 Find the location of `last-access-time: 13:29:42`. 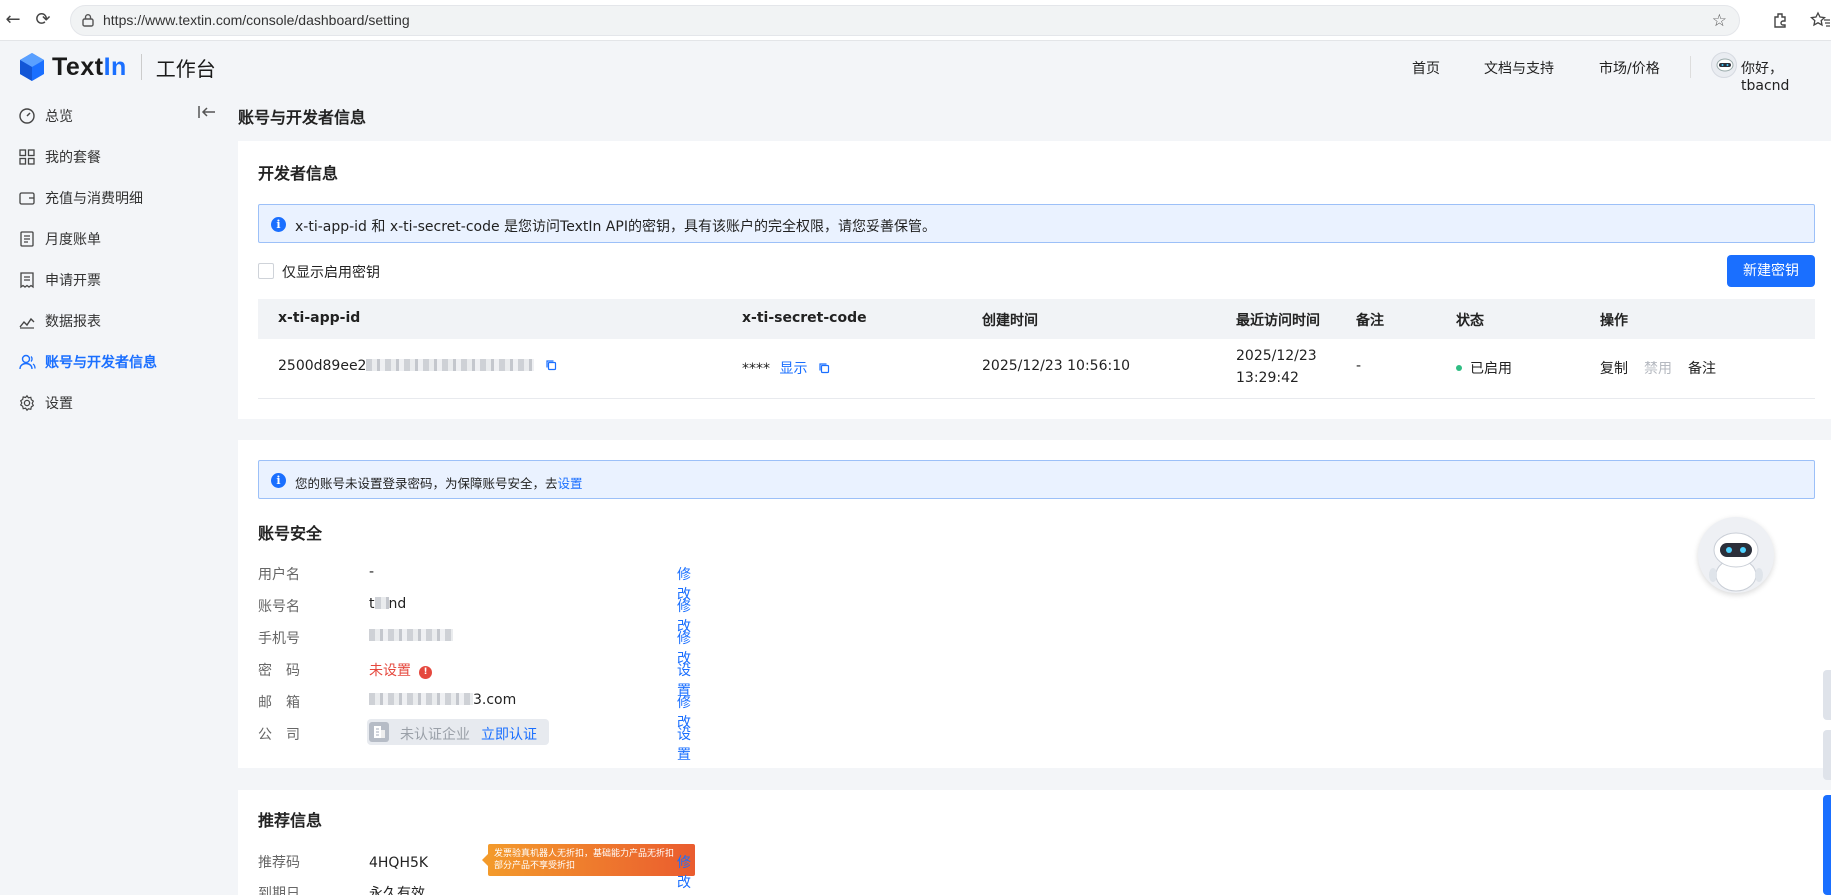

last-access-time: 13:29:42 is located at coordinates (1267, 378).